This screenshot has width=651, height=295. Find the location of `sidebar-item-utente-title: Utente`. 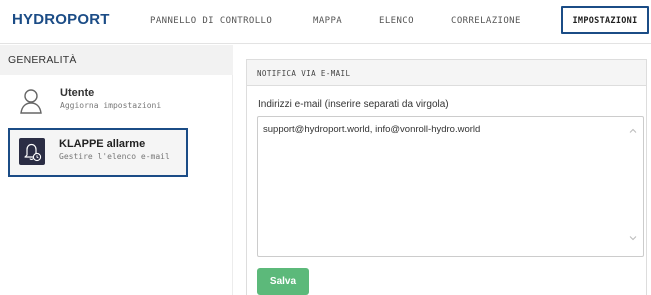

sidebar-item-utente-title: Utente is located at coordinates (77, 93).